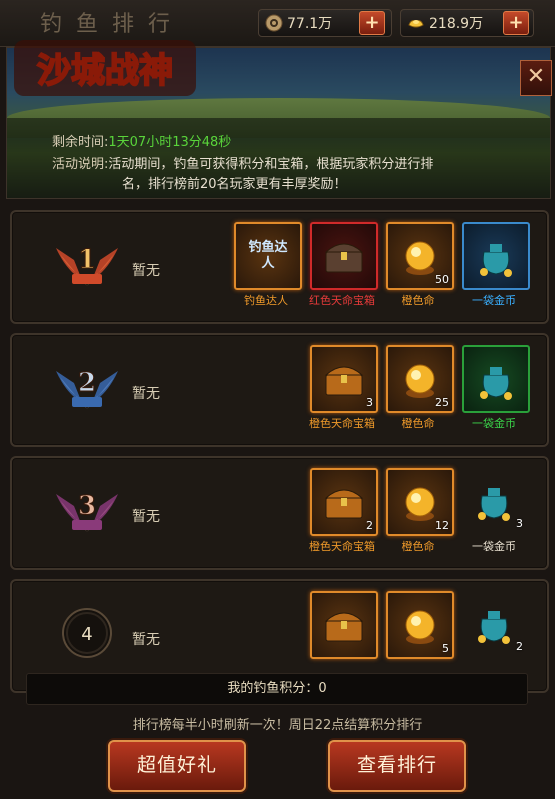  What do you see at coordinates (234, 184) in the screenshot?
I see `desc-line-2: 名，排行榜前20名玩家更有丰厚奖励！` at bounding box center [234, 184].